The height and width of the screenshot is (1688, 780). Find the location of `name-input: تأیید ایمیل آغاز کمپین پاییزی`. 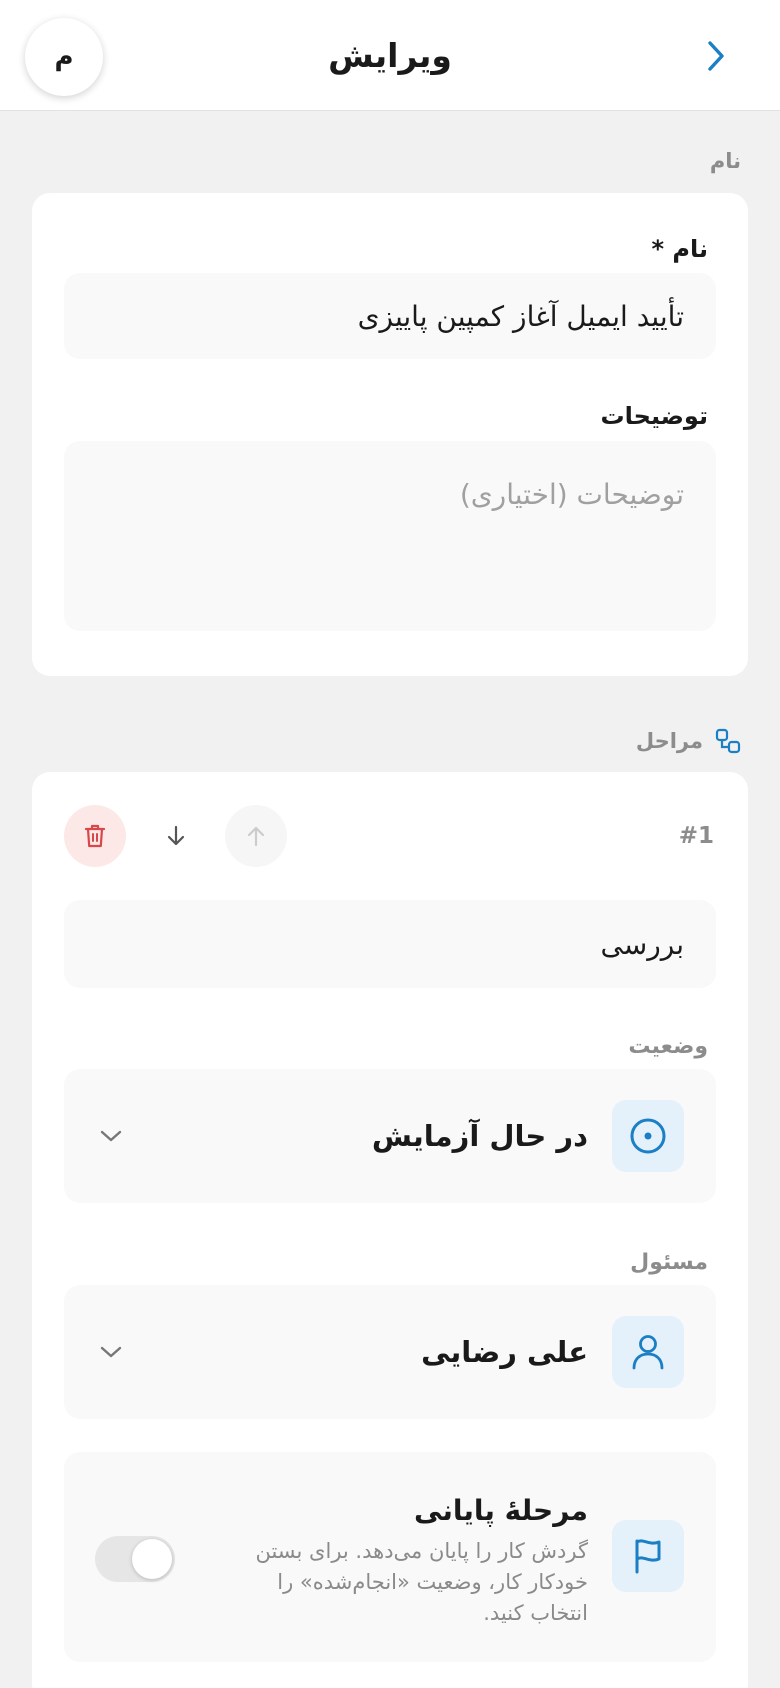

name-input: تأیید ایمیل آغاز کمپین پاییزی is located at coordinates (390, 316).